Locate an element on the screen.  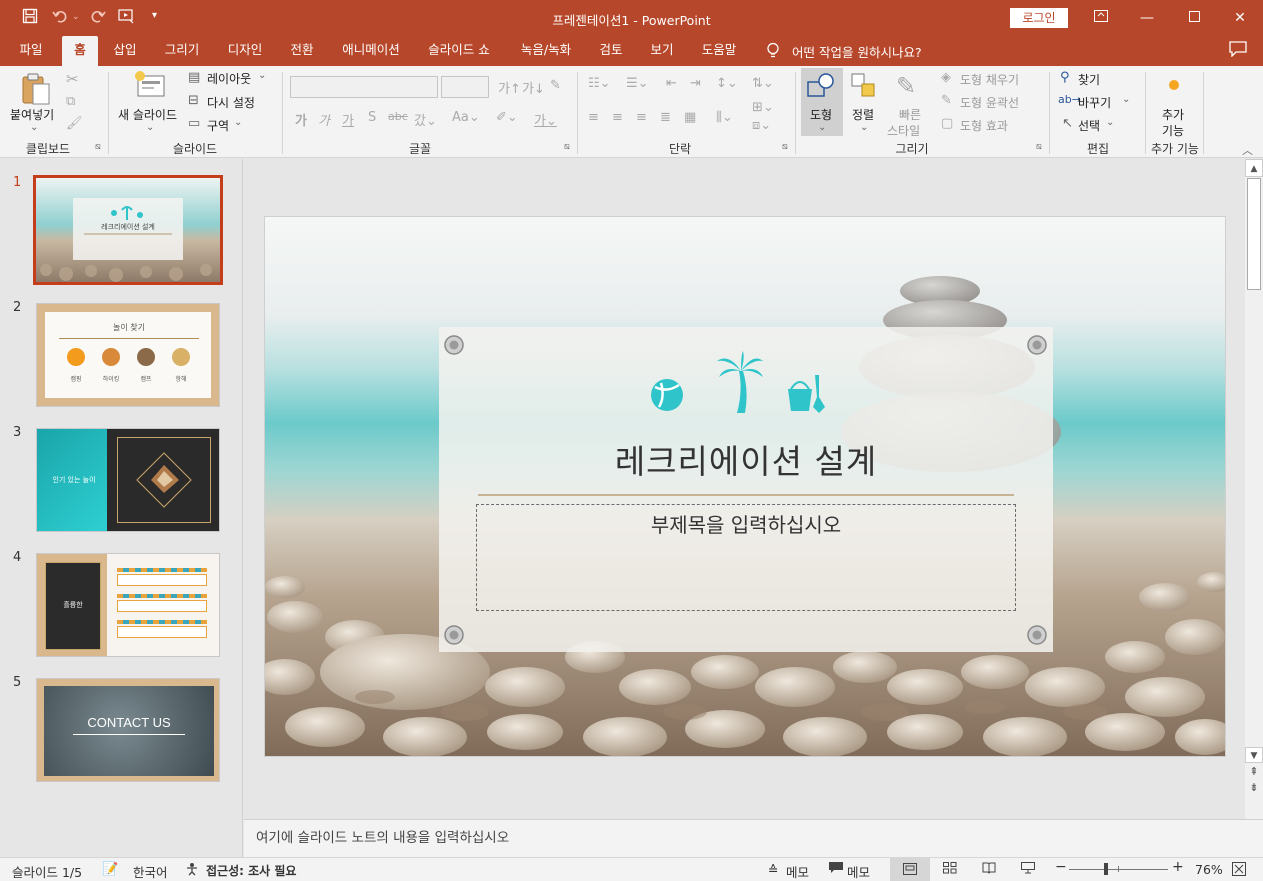
lightbulb-icon is located at coordinates (773, 52).